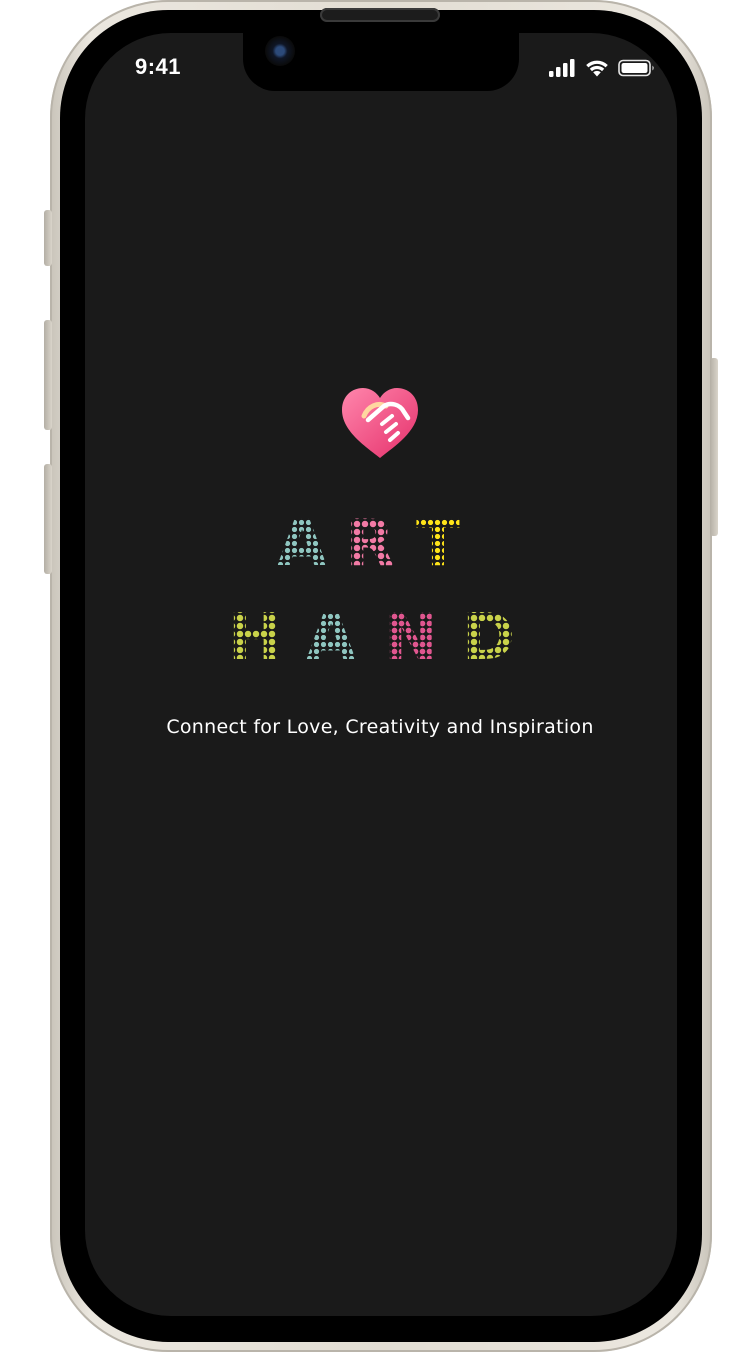 This screenshot has width=740, height=1352. What do you see at coordinates (489, 638) in the screenshot?
I see `title-letter: D` at bounding box center [489, 638].